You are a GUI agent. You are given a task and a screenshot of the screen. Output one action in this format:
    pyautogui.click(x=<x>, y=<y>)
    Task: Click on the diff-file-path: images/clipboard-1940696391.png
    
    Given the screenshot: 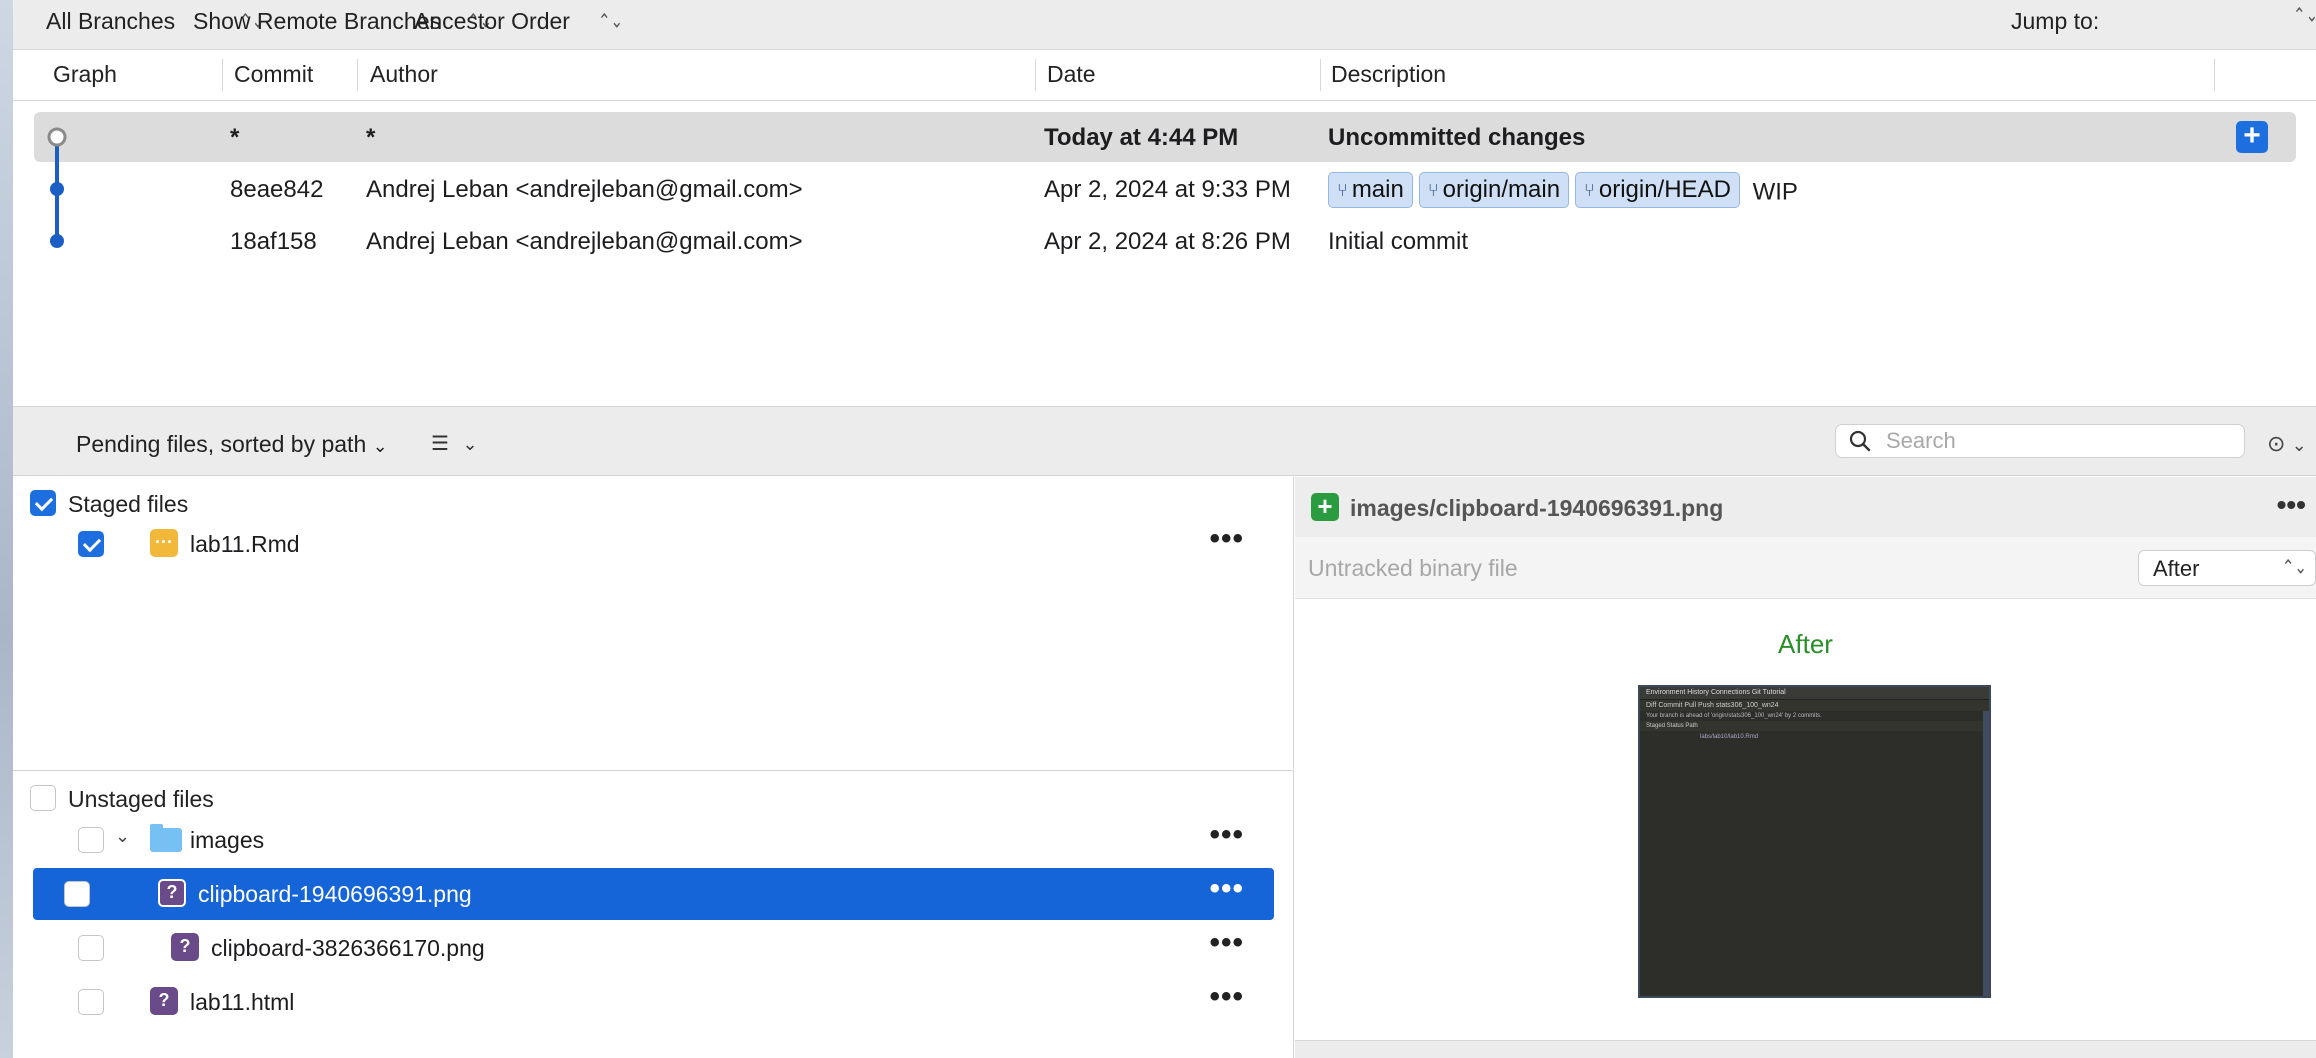 What is the action you would take?
    pyautogui.click(x=1537, y=508)
    